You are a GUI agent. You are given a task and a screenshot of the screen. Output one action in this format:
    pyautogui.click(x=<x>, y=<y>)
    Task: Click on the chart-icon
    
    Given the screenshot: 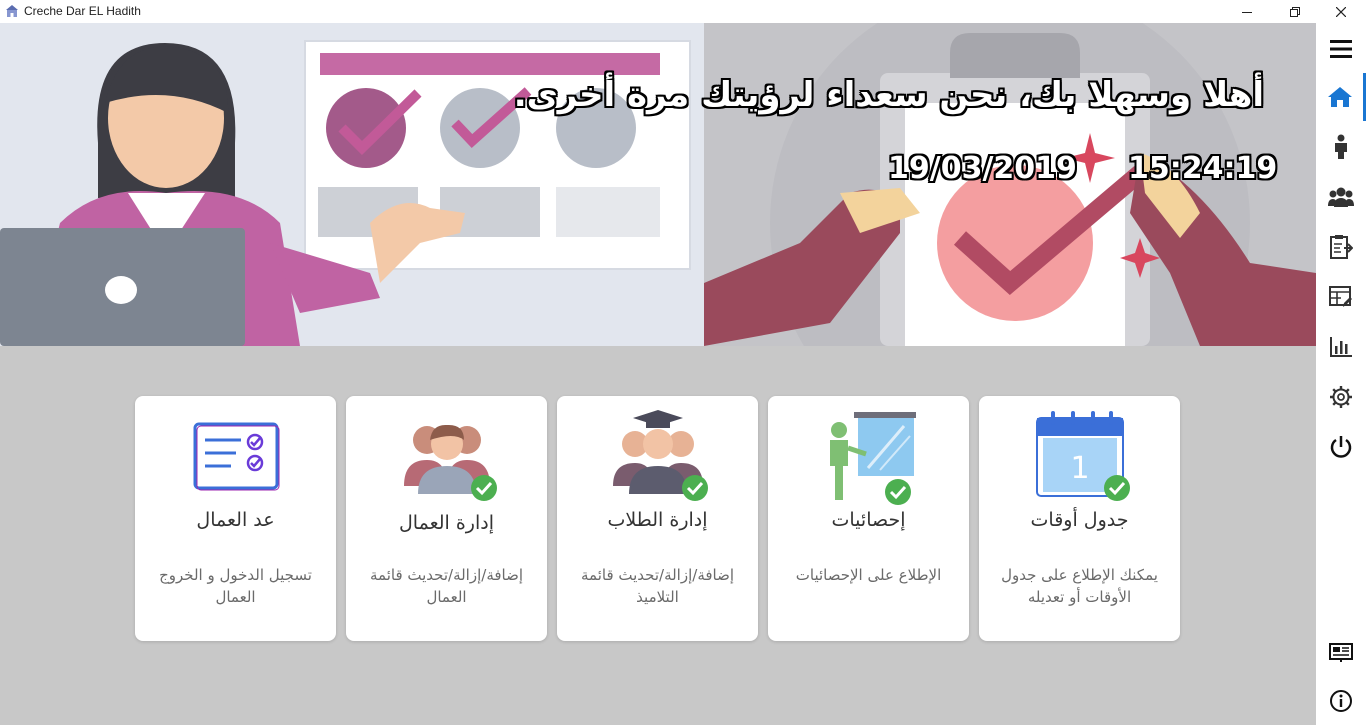 What is the action you would take?
    pyautogui.click(x=1341, y=347)
    